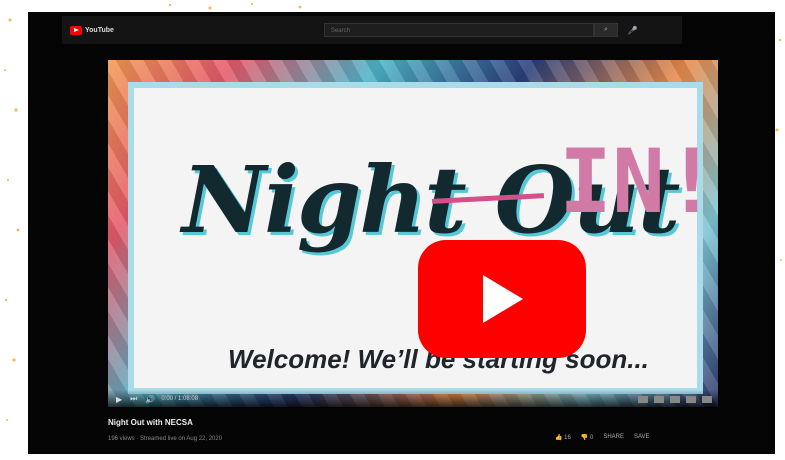  Describe the element at coordinates (591, 438) in the screenshot. I see `dislike-count: 0` at that location.